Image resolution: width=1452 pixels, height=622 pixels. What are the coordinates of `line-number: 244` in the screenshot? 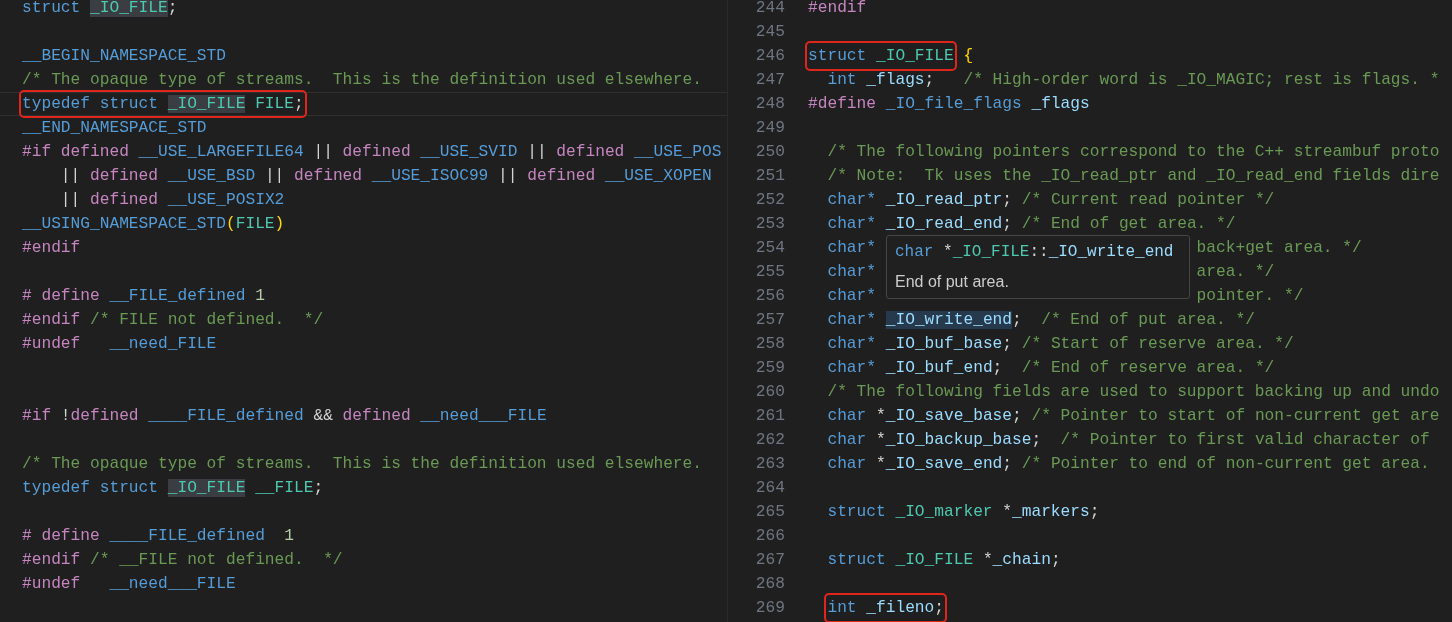 It's located at (769, 9).